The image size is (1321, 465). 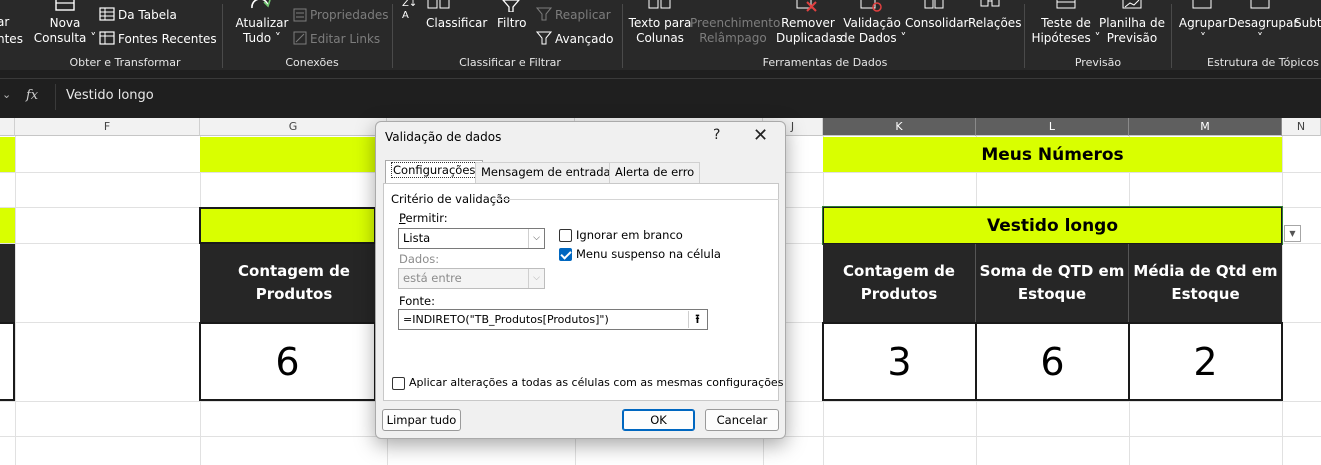 What do you see at coordinates (65, 31) in the screenshot?
I see `nova-consulta-button: Nova Consulta ˅` at bounding box center [65, 31].